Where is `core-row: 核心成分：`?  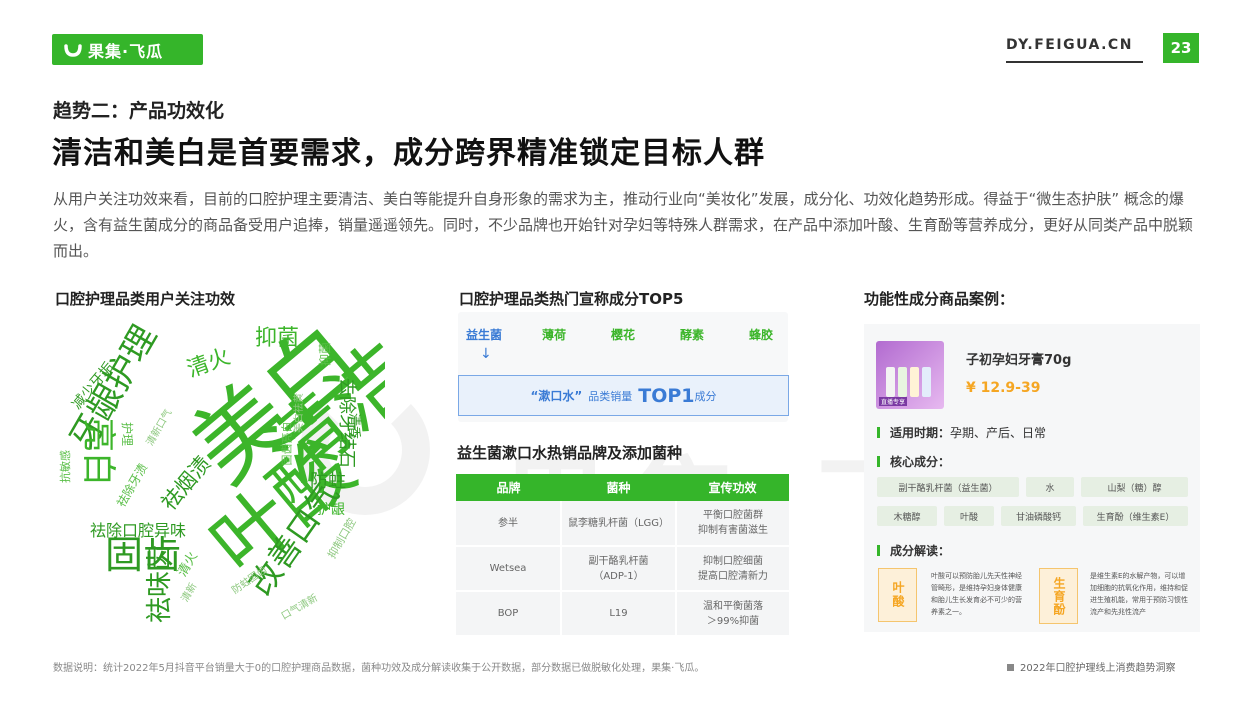
core-row: 核心成分： is located at coordinates (913, 461).